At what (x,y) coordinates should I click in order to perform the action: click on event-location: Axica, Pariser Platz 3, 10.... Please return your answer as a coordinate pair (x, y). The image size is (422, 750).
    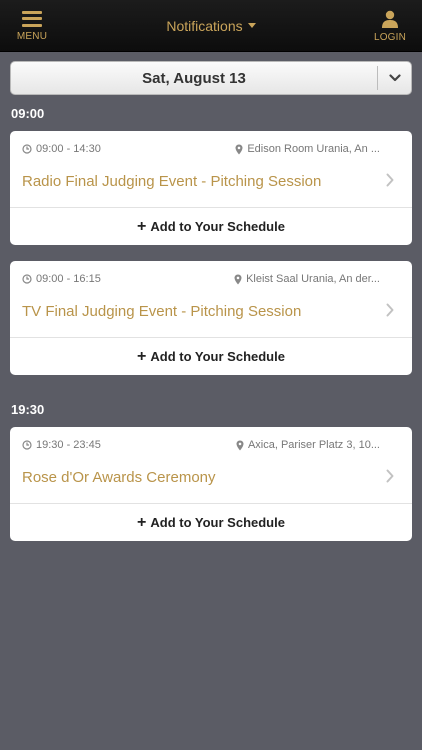
    Looking at the image, I should click on (308, 445).